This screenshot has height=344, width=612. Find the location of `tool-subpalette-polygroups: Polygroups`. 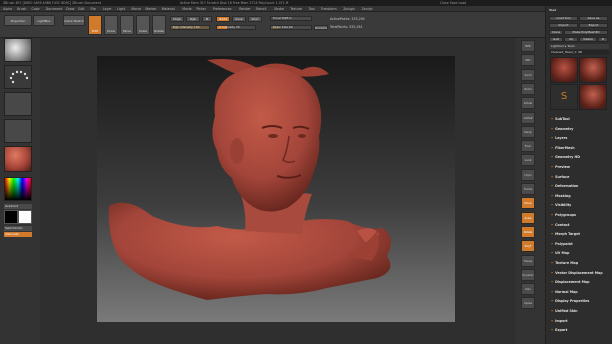

tool-subpalette-polygroups: Polygroups is located at coordinates (579, 215).